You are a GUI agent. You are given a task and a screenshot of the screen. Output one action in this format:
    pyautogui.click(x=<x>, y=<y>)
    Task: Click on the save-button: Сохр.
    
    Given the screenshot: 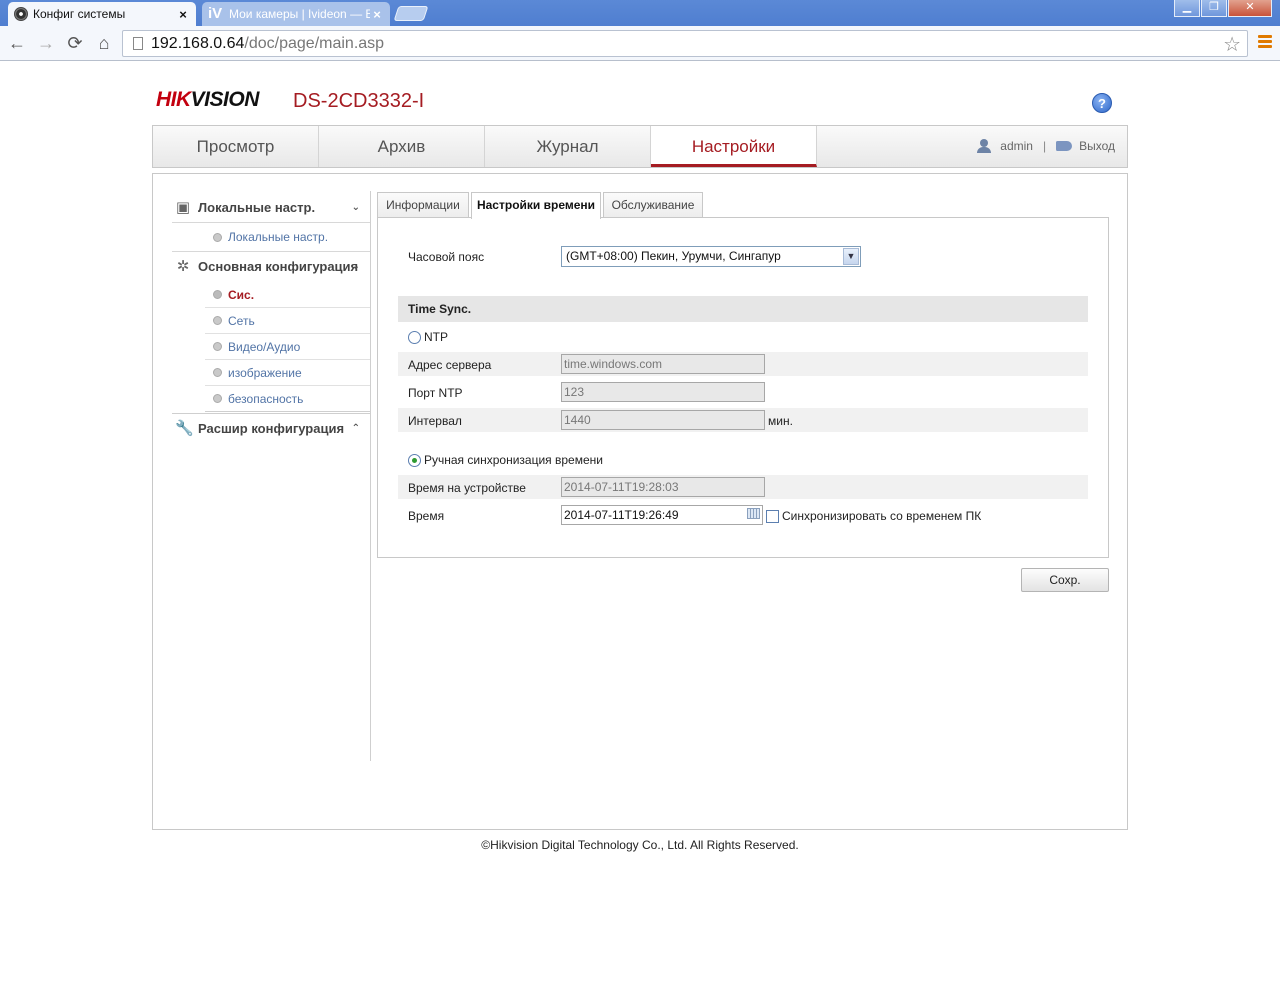 What is the action you would take?
    pyautogui.click(x=1065, y=580)
    